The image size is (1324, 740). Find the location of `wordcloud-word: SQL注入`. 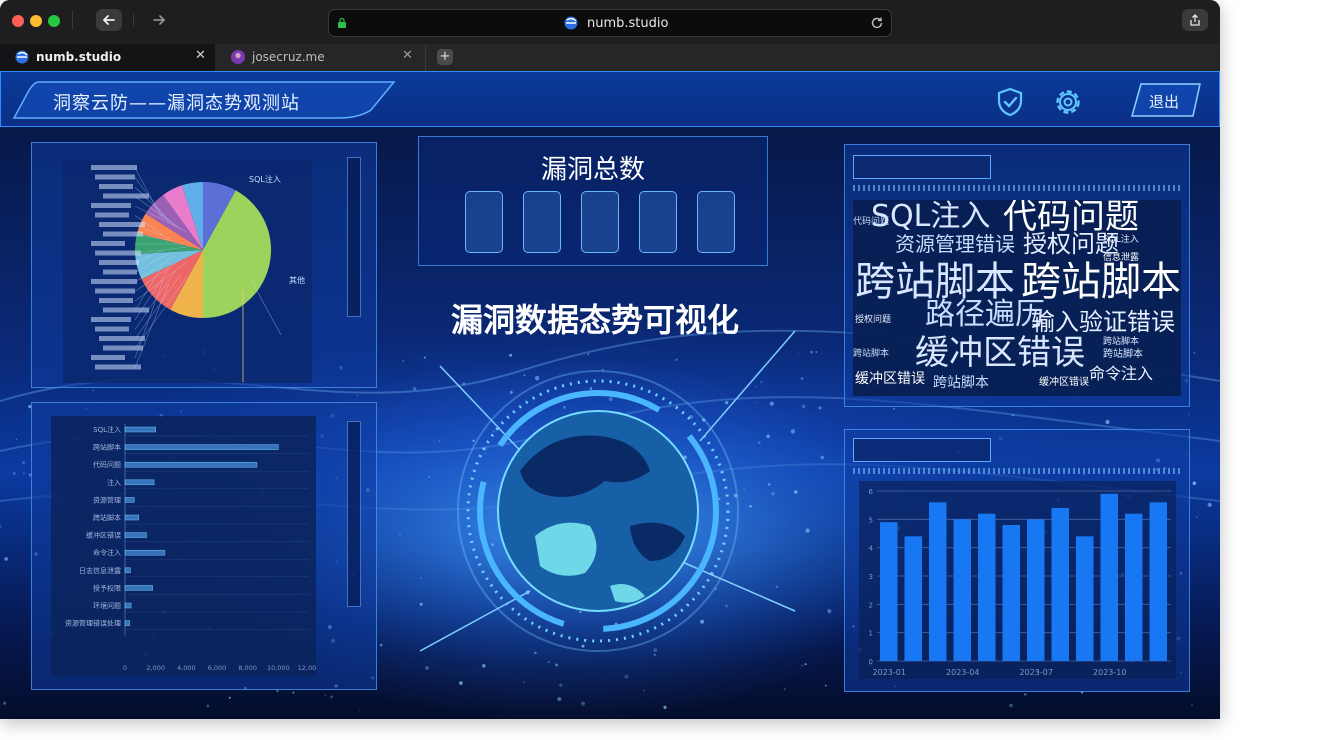

wordcloud-word: SQL注入 is located at coordinates (1121, 240).